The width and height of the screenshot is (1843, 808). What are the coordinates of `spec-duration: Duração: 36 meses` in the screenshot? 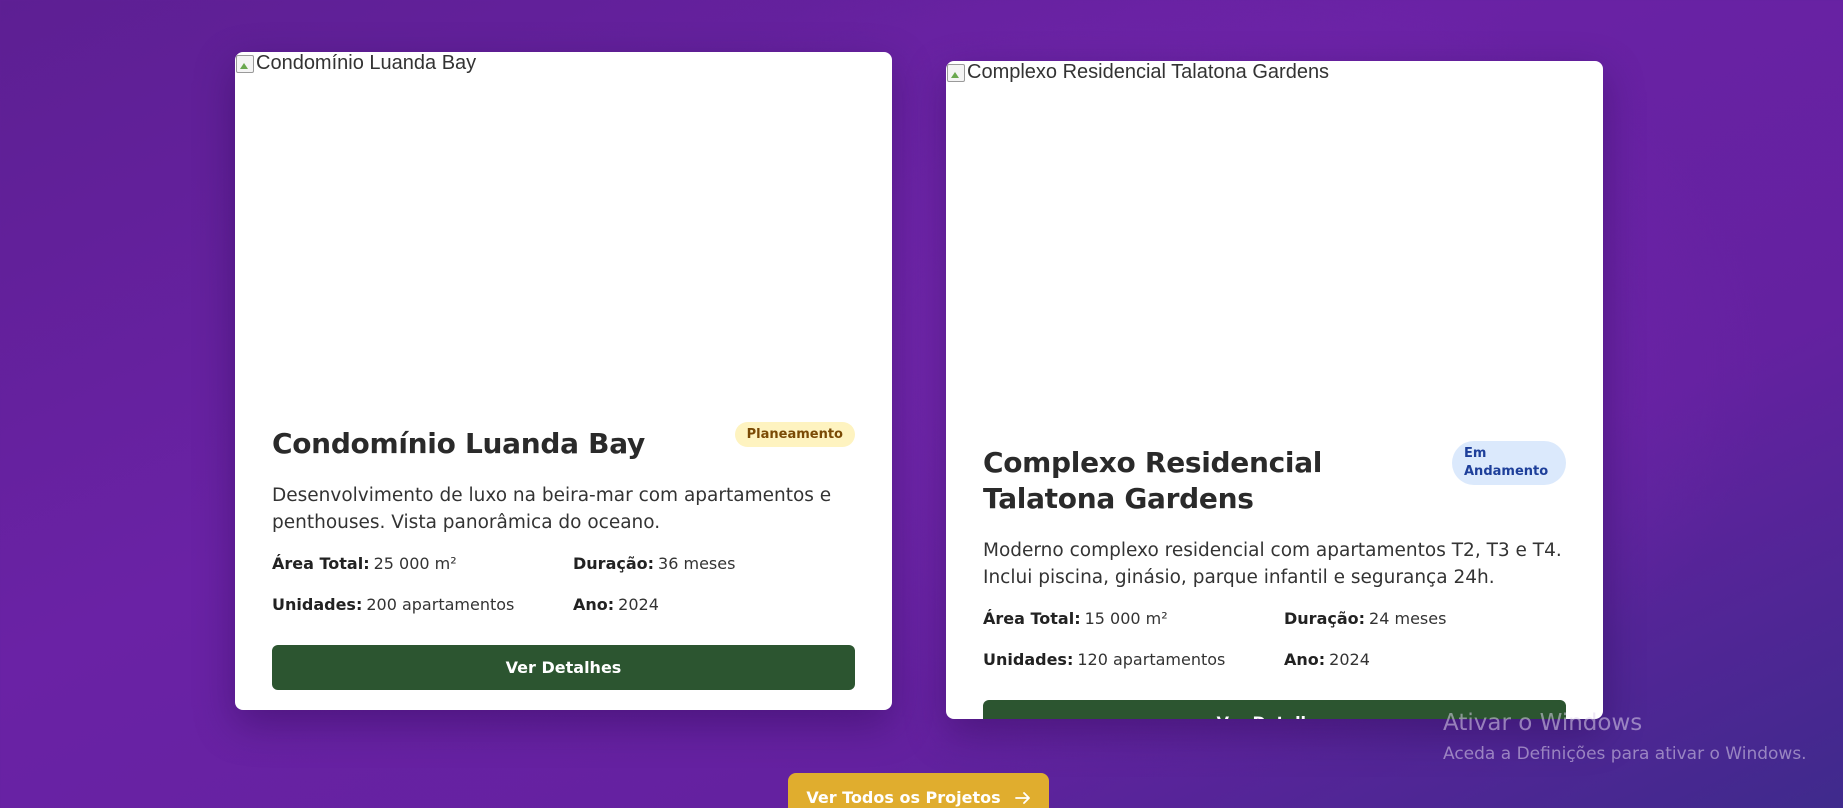 It's located at (714, 564).